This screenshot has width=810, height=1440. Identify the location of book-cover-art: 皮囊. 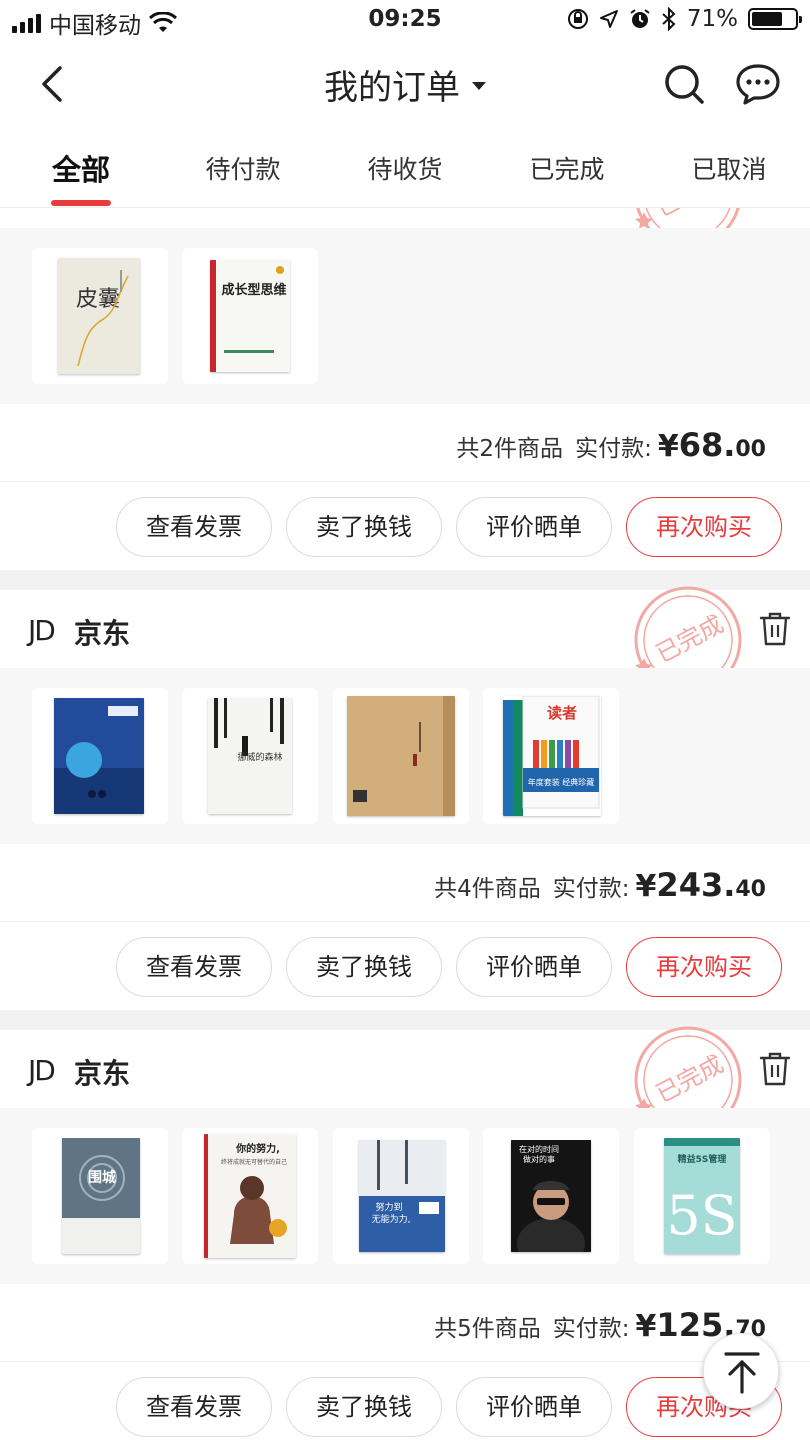
(102, 318).